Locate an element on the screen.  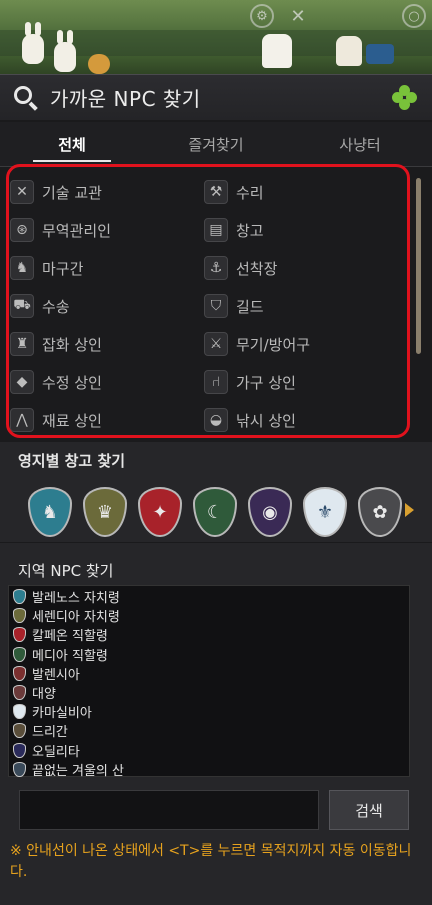
region-list-item: 세렌디아 자치령 is located at coordinates (64, 615).